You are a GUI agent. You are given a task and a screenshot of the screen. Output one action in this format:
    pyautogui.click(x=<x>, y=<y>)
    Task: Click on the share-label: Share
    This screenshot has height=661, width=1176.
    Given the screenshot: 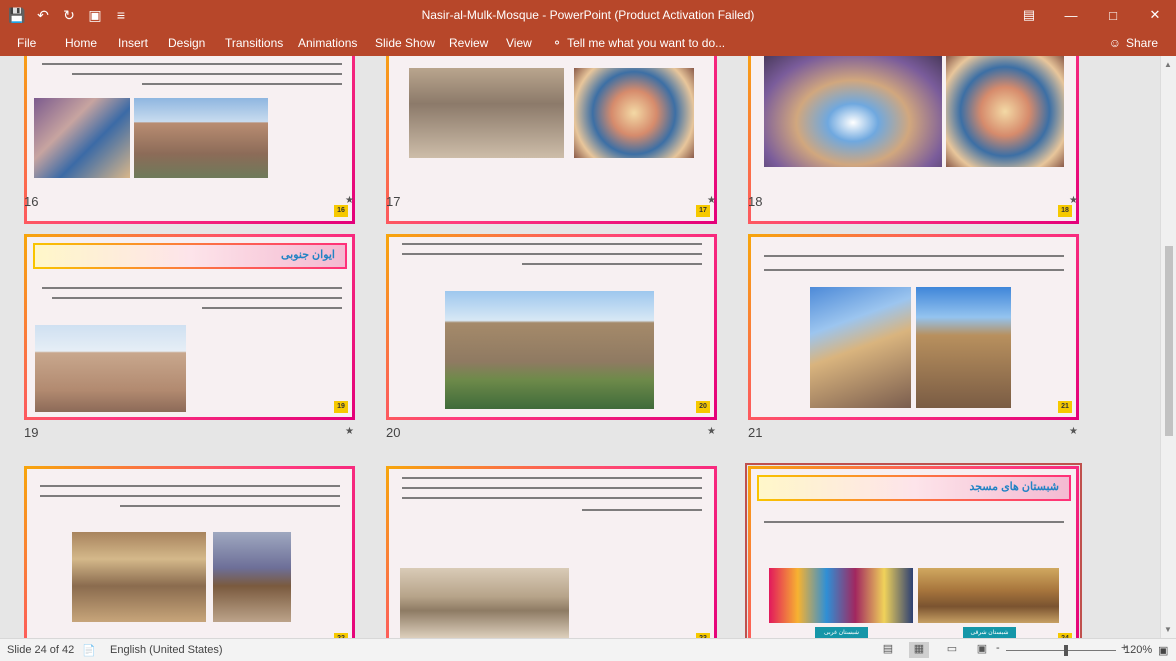 What is the action you would take?
    pyautogui.click(x=1141, y=43)
    